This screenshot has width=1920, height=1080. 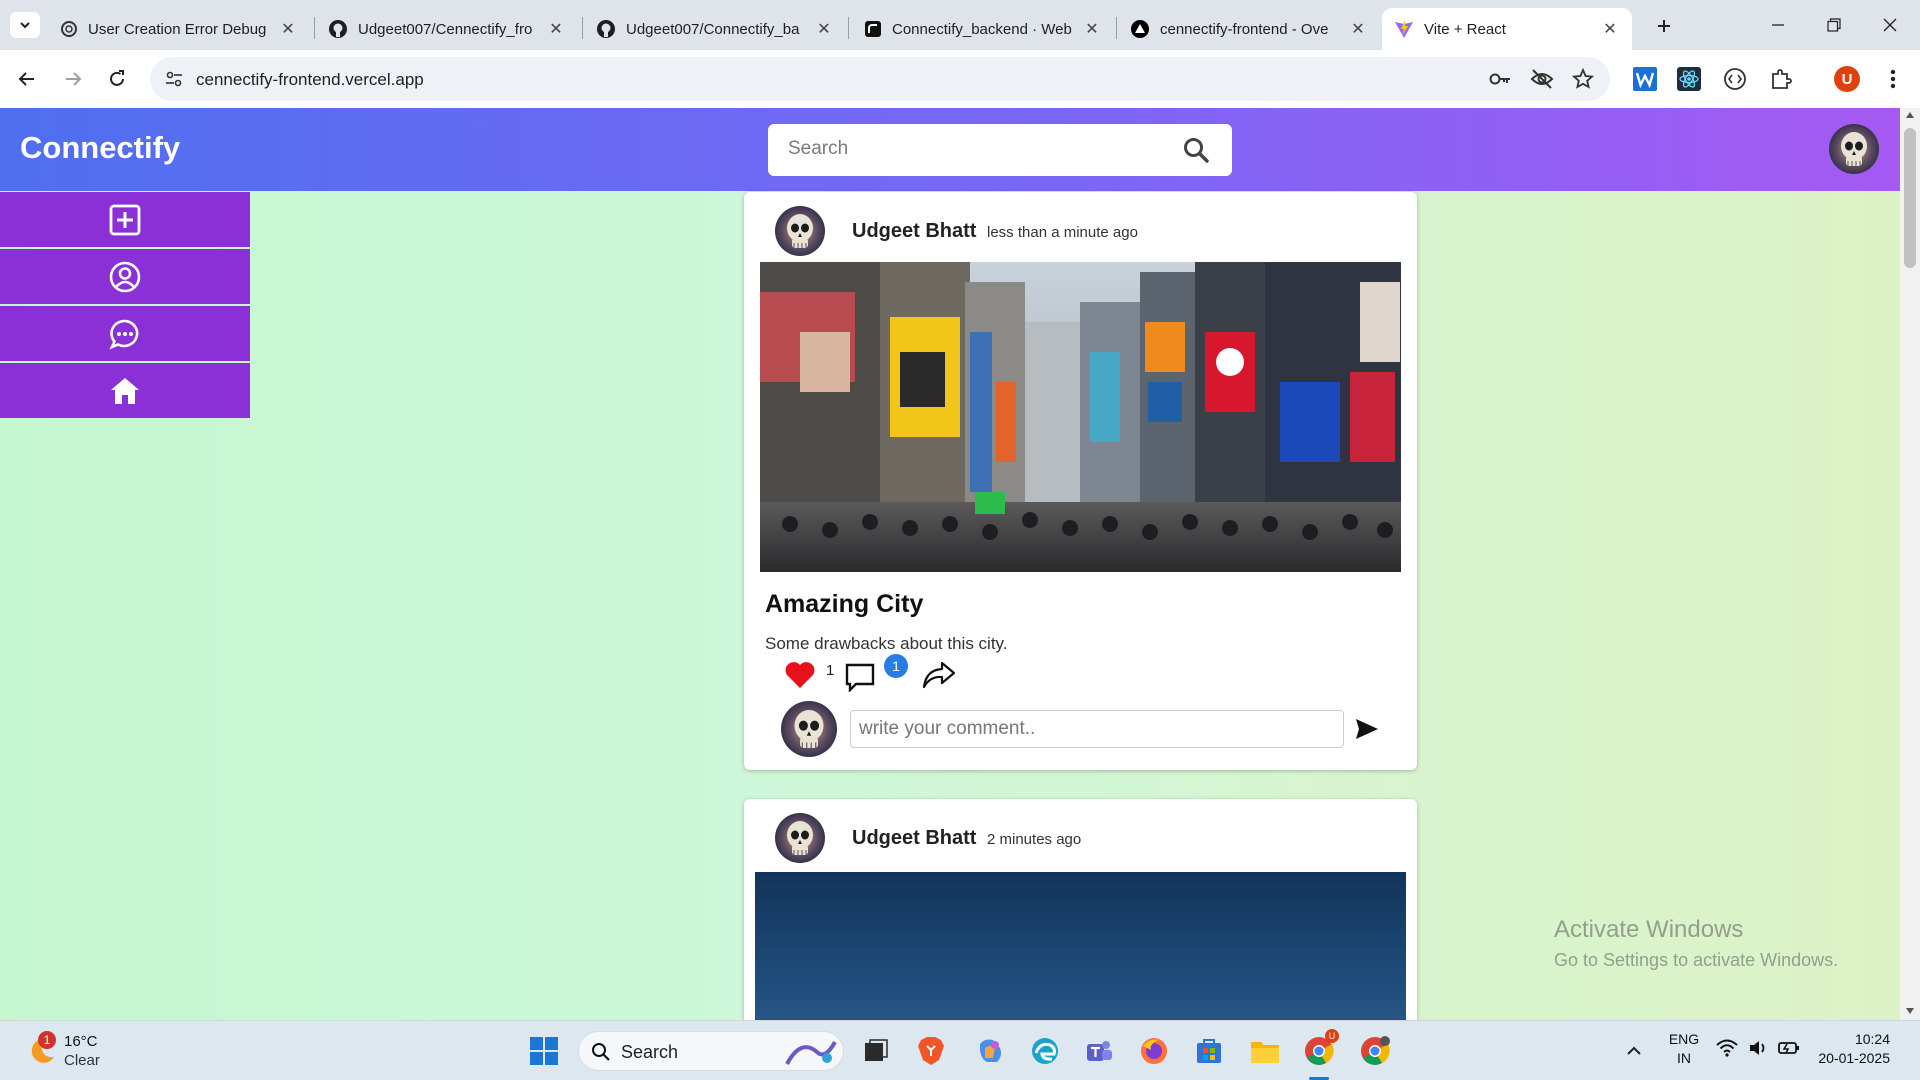 I want to click on firefox-icon, so click(x=1154, y=1051).